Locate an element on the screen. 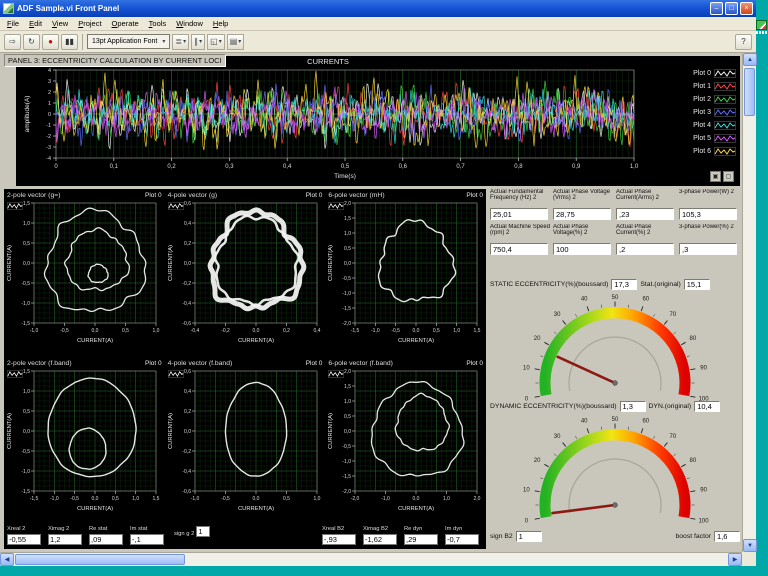 The height and width of the screenshot is (576, 768). maximize-button: □ is located at coordinates (731, 8).